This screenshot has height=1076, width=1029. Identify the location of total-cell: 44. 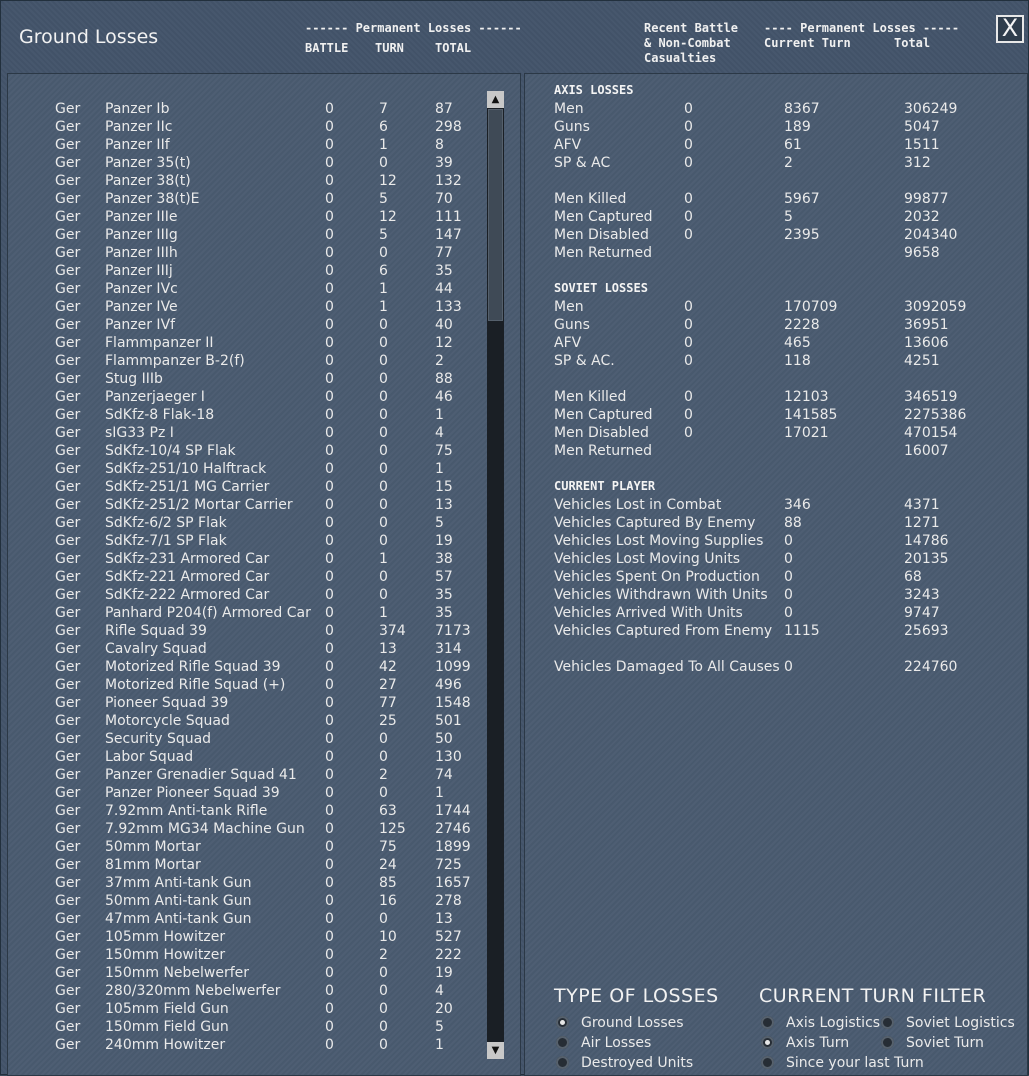
(444, 289).